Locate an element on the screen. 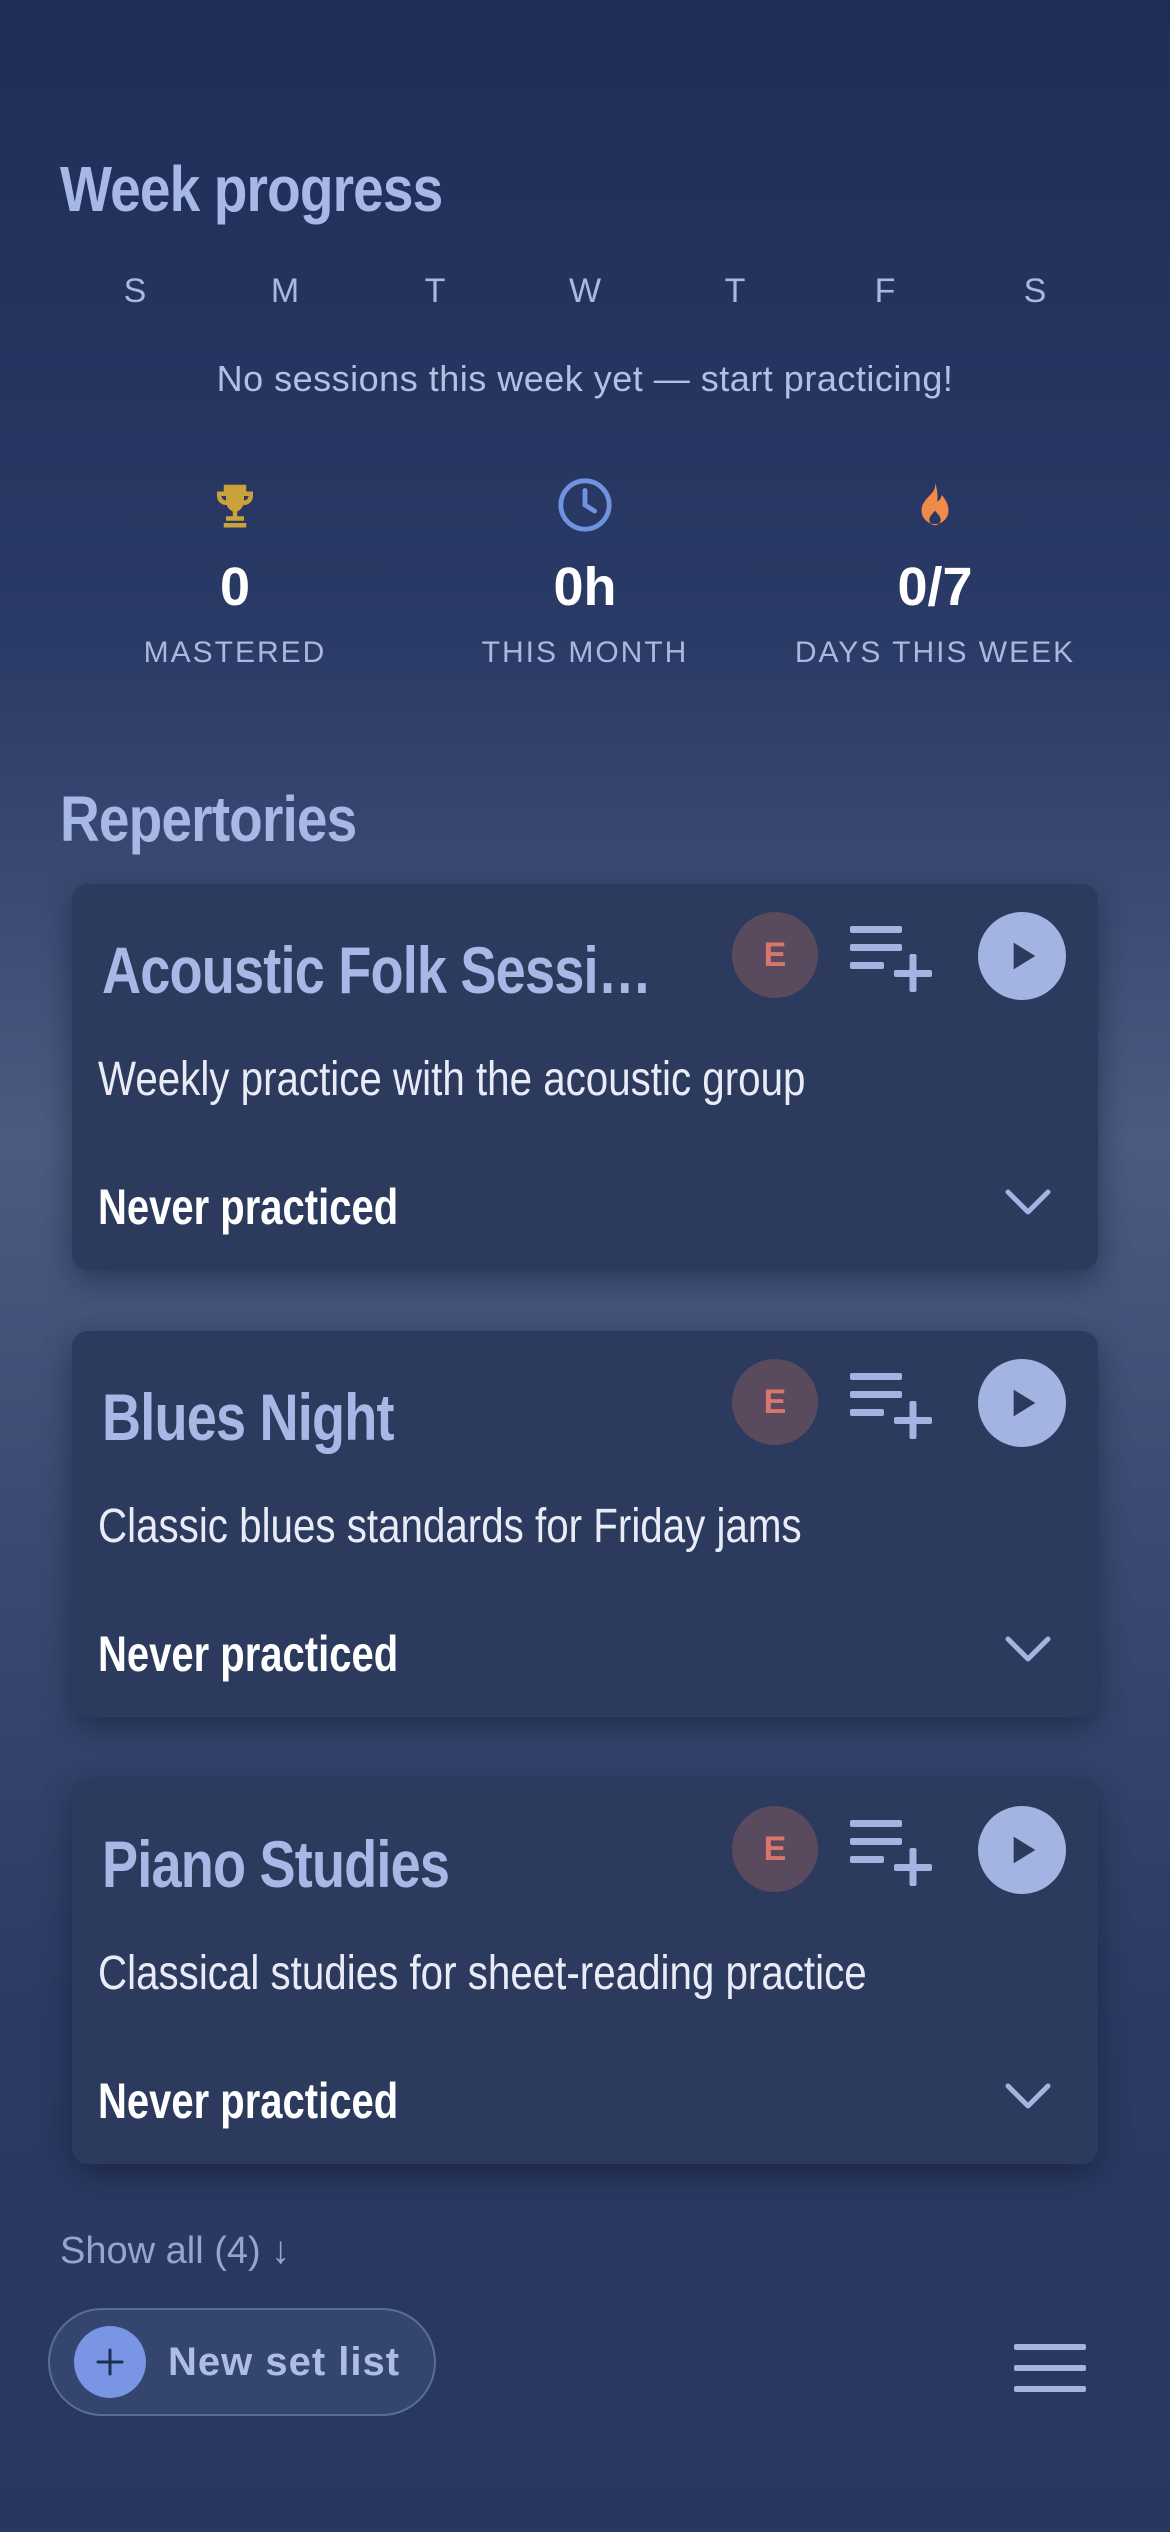  week-day-strip: S M T W T F S is located at coordinates (585, 291).